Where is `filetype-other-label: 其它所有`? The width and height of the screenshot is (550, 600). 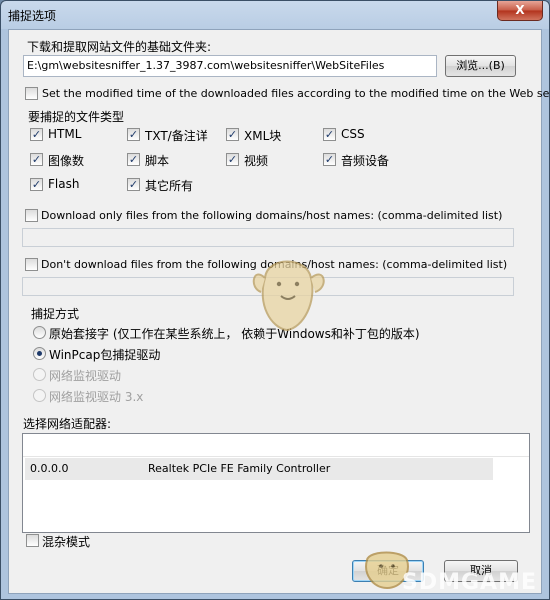
filetype-other-label: 其它所有 is located at coordinates (169, 186).